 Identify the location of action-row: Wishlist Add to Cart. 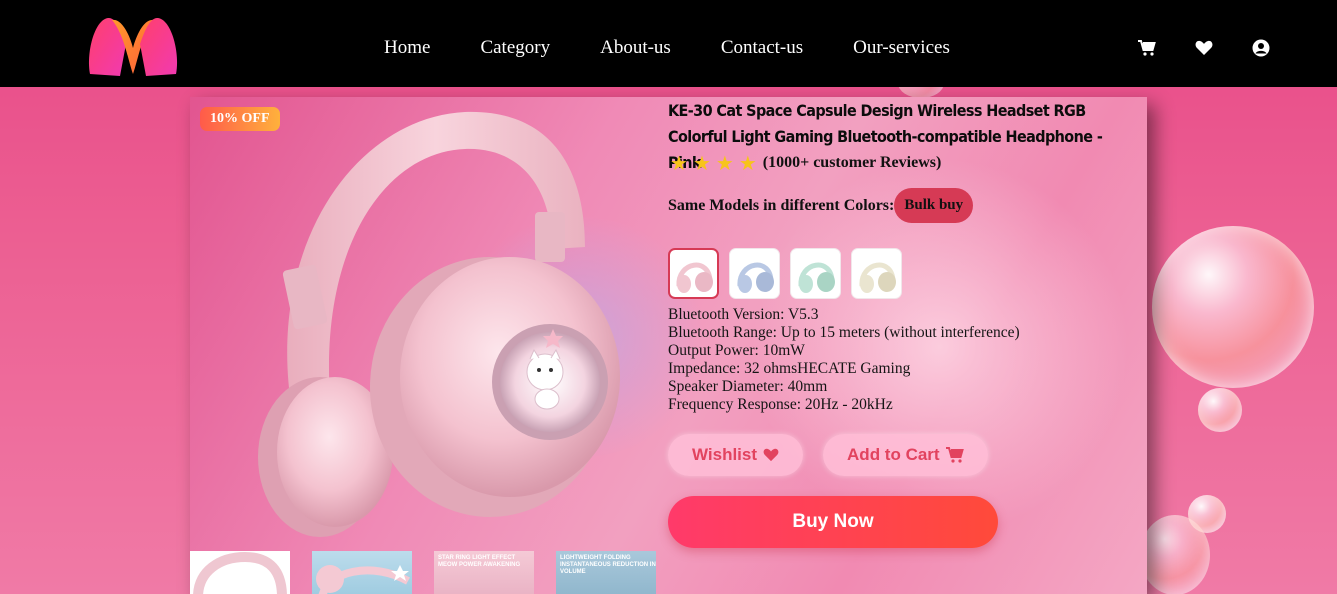
(838, 455).